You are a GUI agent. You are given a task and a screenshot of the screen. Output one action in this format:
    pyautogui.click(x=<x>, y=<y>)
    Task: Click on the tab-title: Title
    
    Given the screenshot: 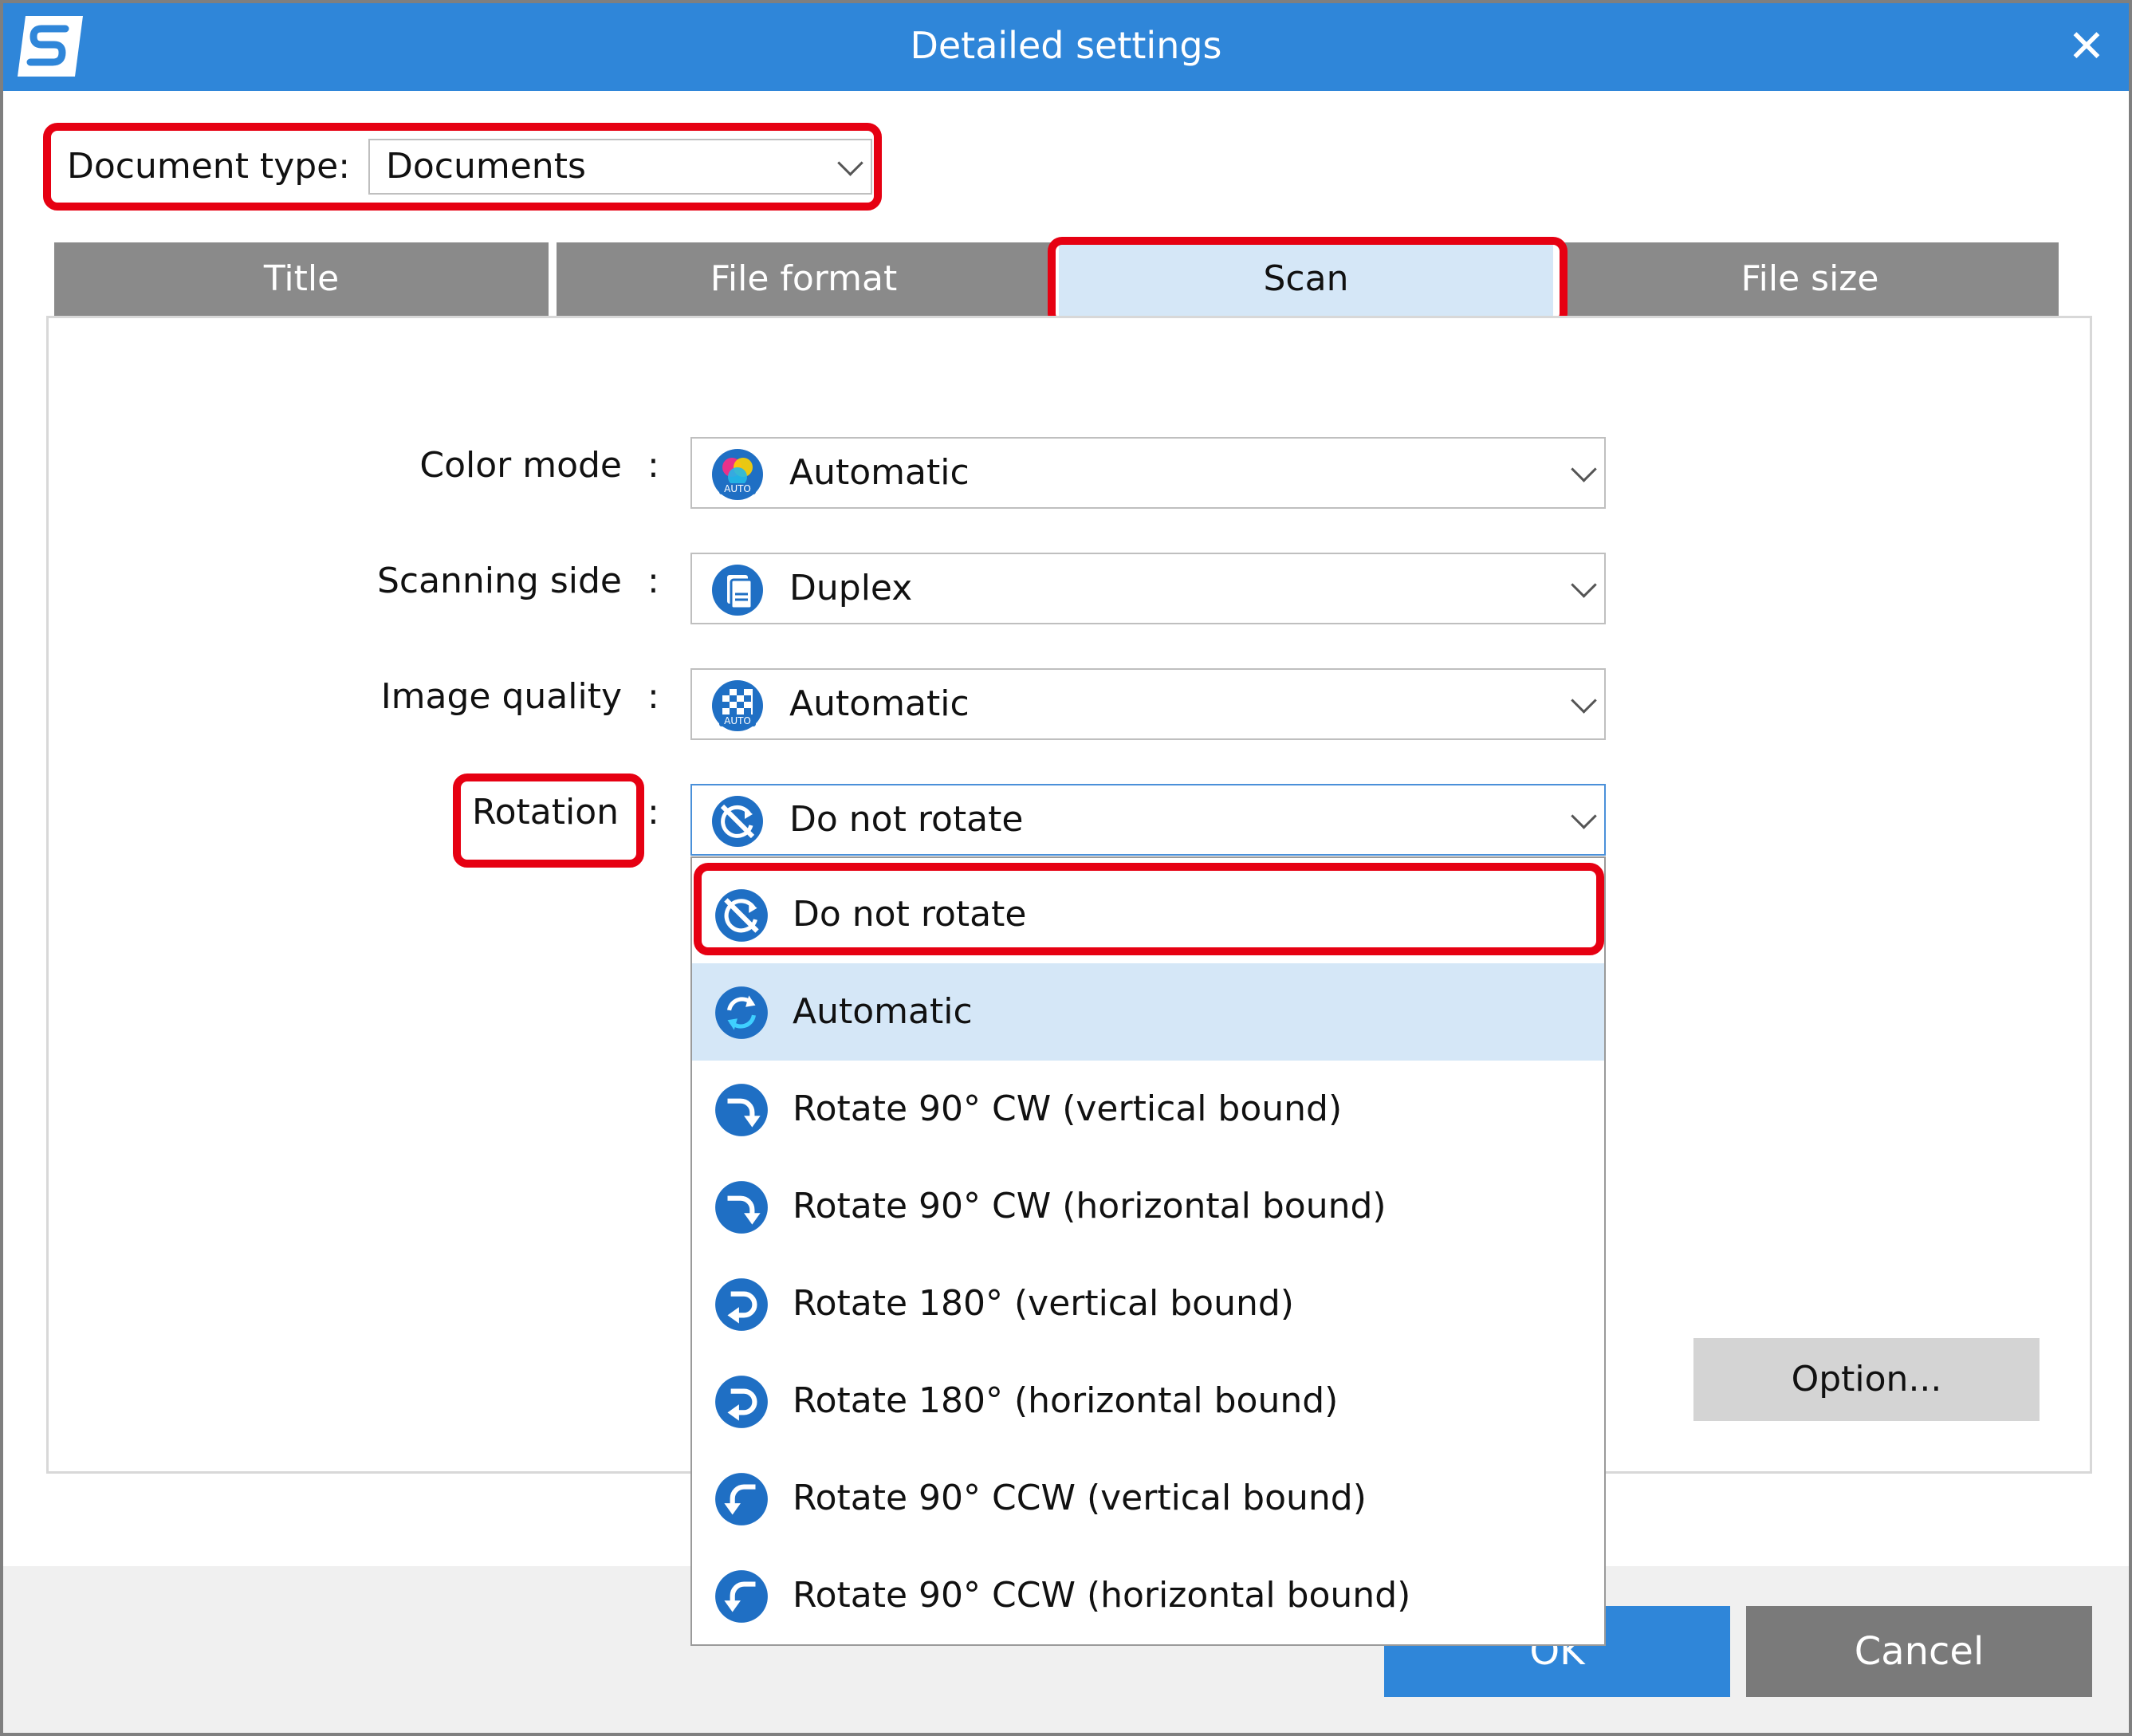 What is the action you would take?
    pyautogui.click(x=301, y=279)
    